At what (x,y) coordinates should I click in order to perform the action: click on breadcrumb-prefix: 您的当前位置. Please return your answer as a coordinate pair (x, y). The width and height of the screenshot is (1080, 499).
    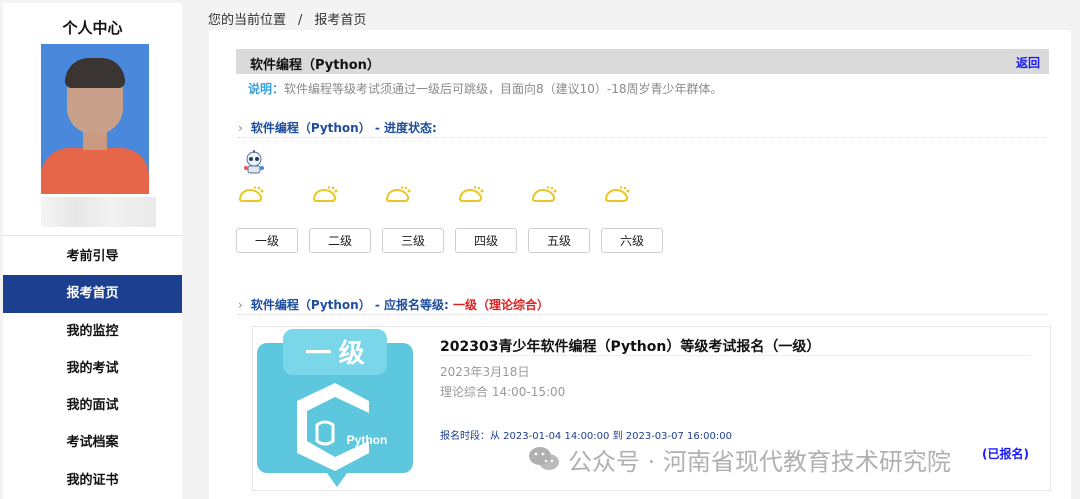
    Looking at the image, I should click on (247, 20).